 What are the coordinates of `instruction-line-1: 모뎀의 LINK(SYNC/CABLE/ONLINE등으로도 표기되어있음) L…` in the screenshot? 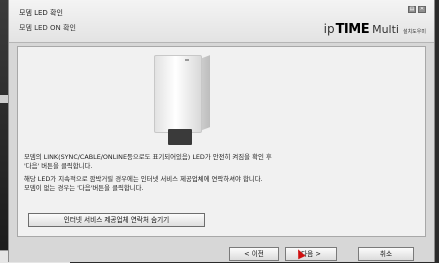 It's located at (148, 157).